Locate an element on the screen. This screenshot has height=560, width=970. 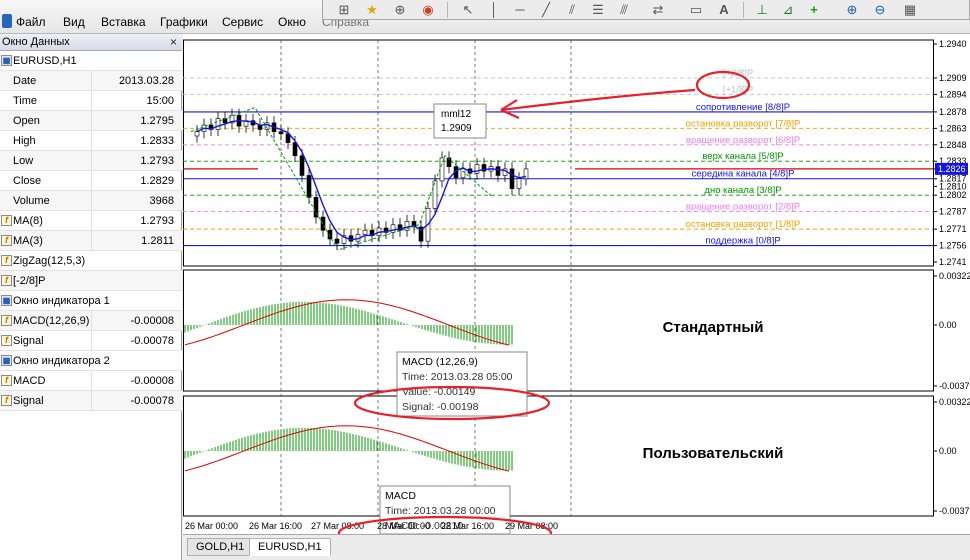
row-label: Date is located at coordinates (25, 81).